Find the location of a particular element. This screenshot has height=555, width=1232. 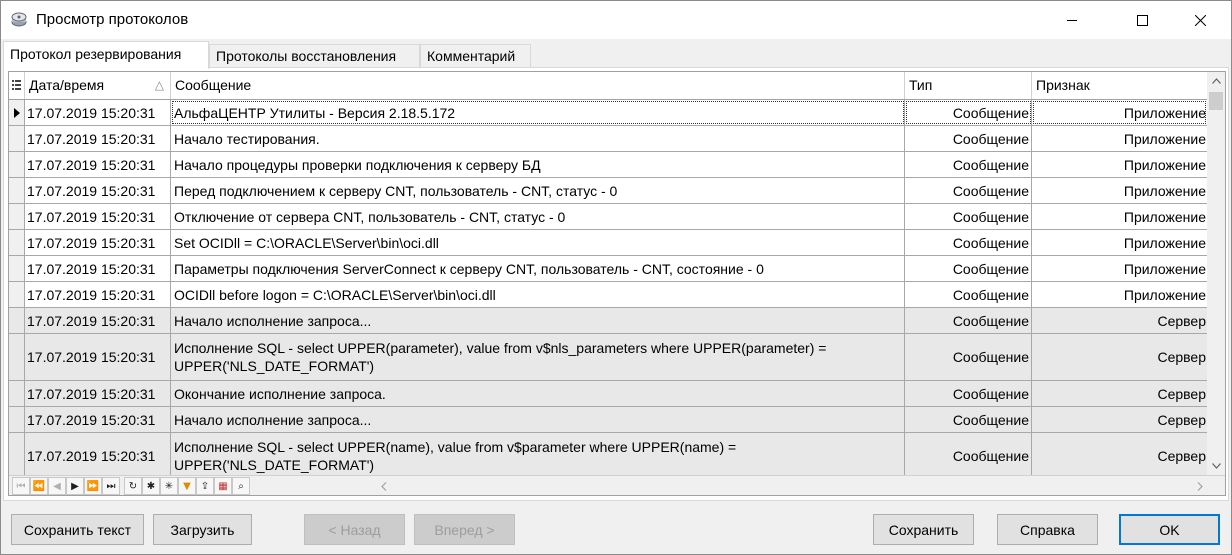

scroll-up-icon is located at coordinates (1216, 81).